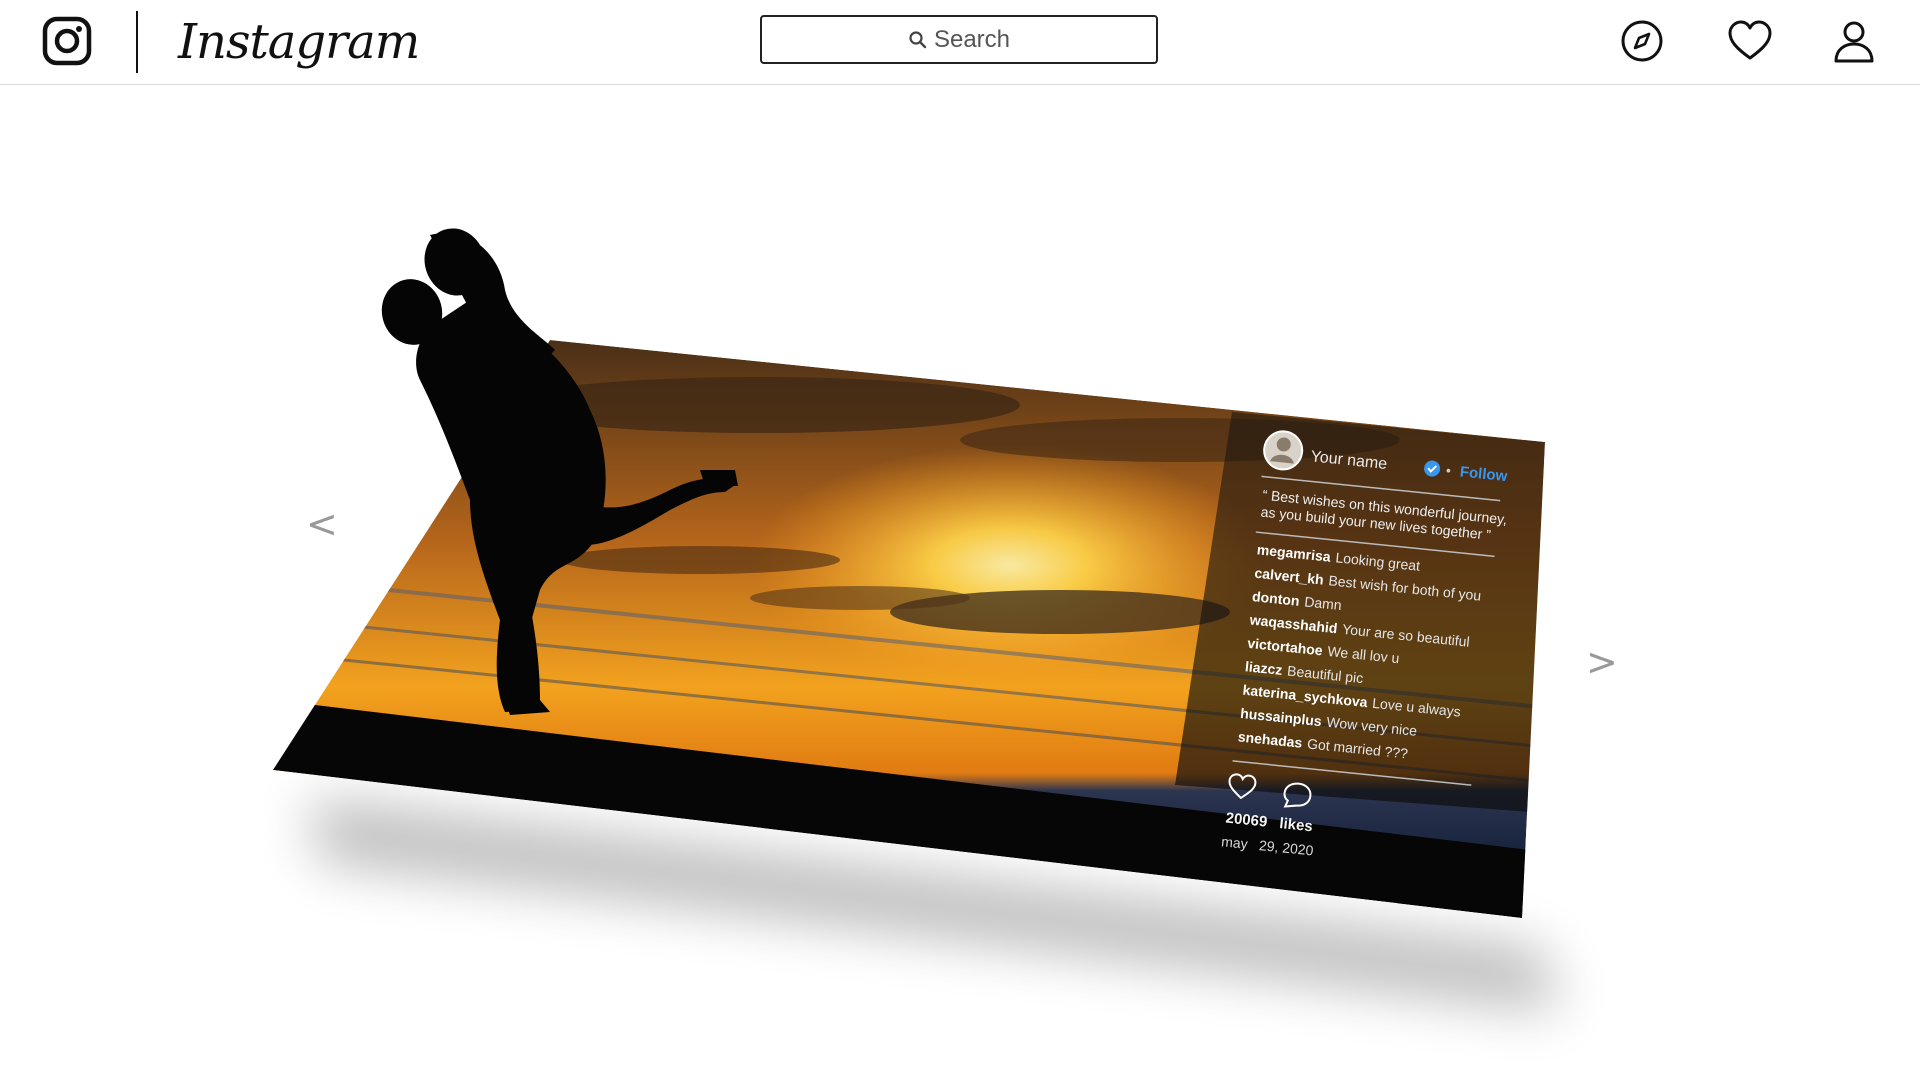 Image resolution: width=1920 pixels, height=1085 pixels. What do you see at coordinates (1235, 842) in the screenshot?
I see `post-date-month: may` at bounding box center [1235, 842].